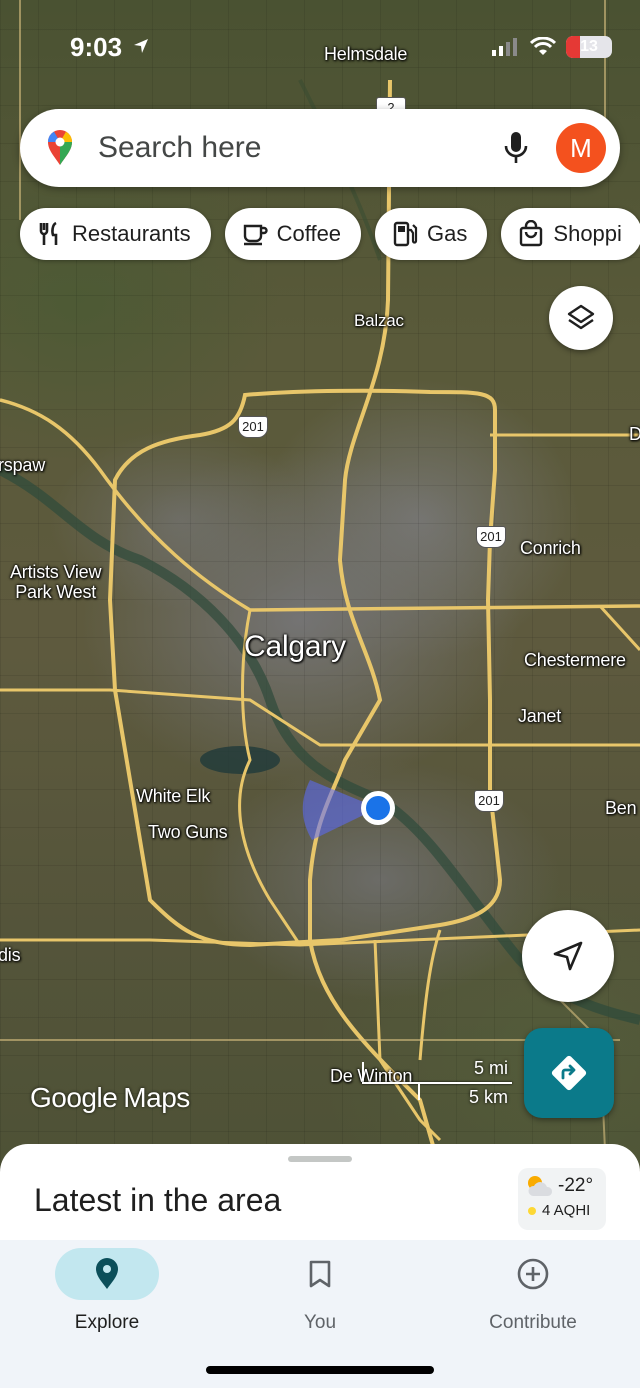 Image resolution: width=640 pixels, height=1388 pixels. Describe the element at coordinates (173, 796) in the screenshot. I see `map-label-white-elk: White Elk` at that location.